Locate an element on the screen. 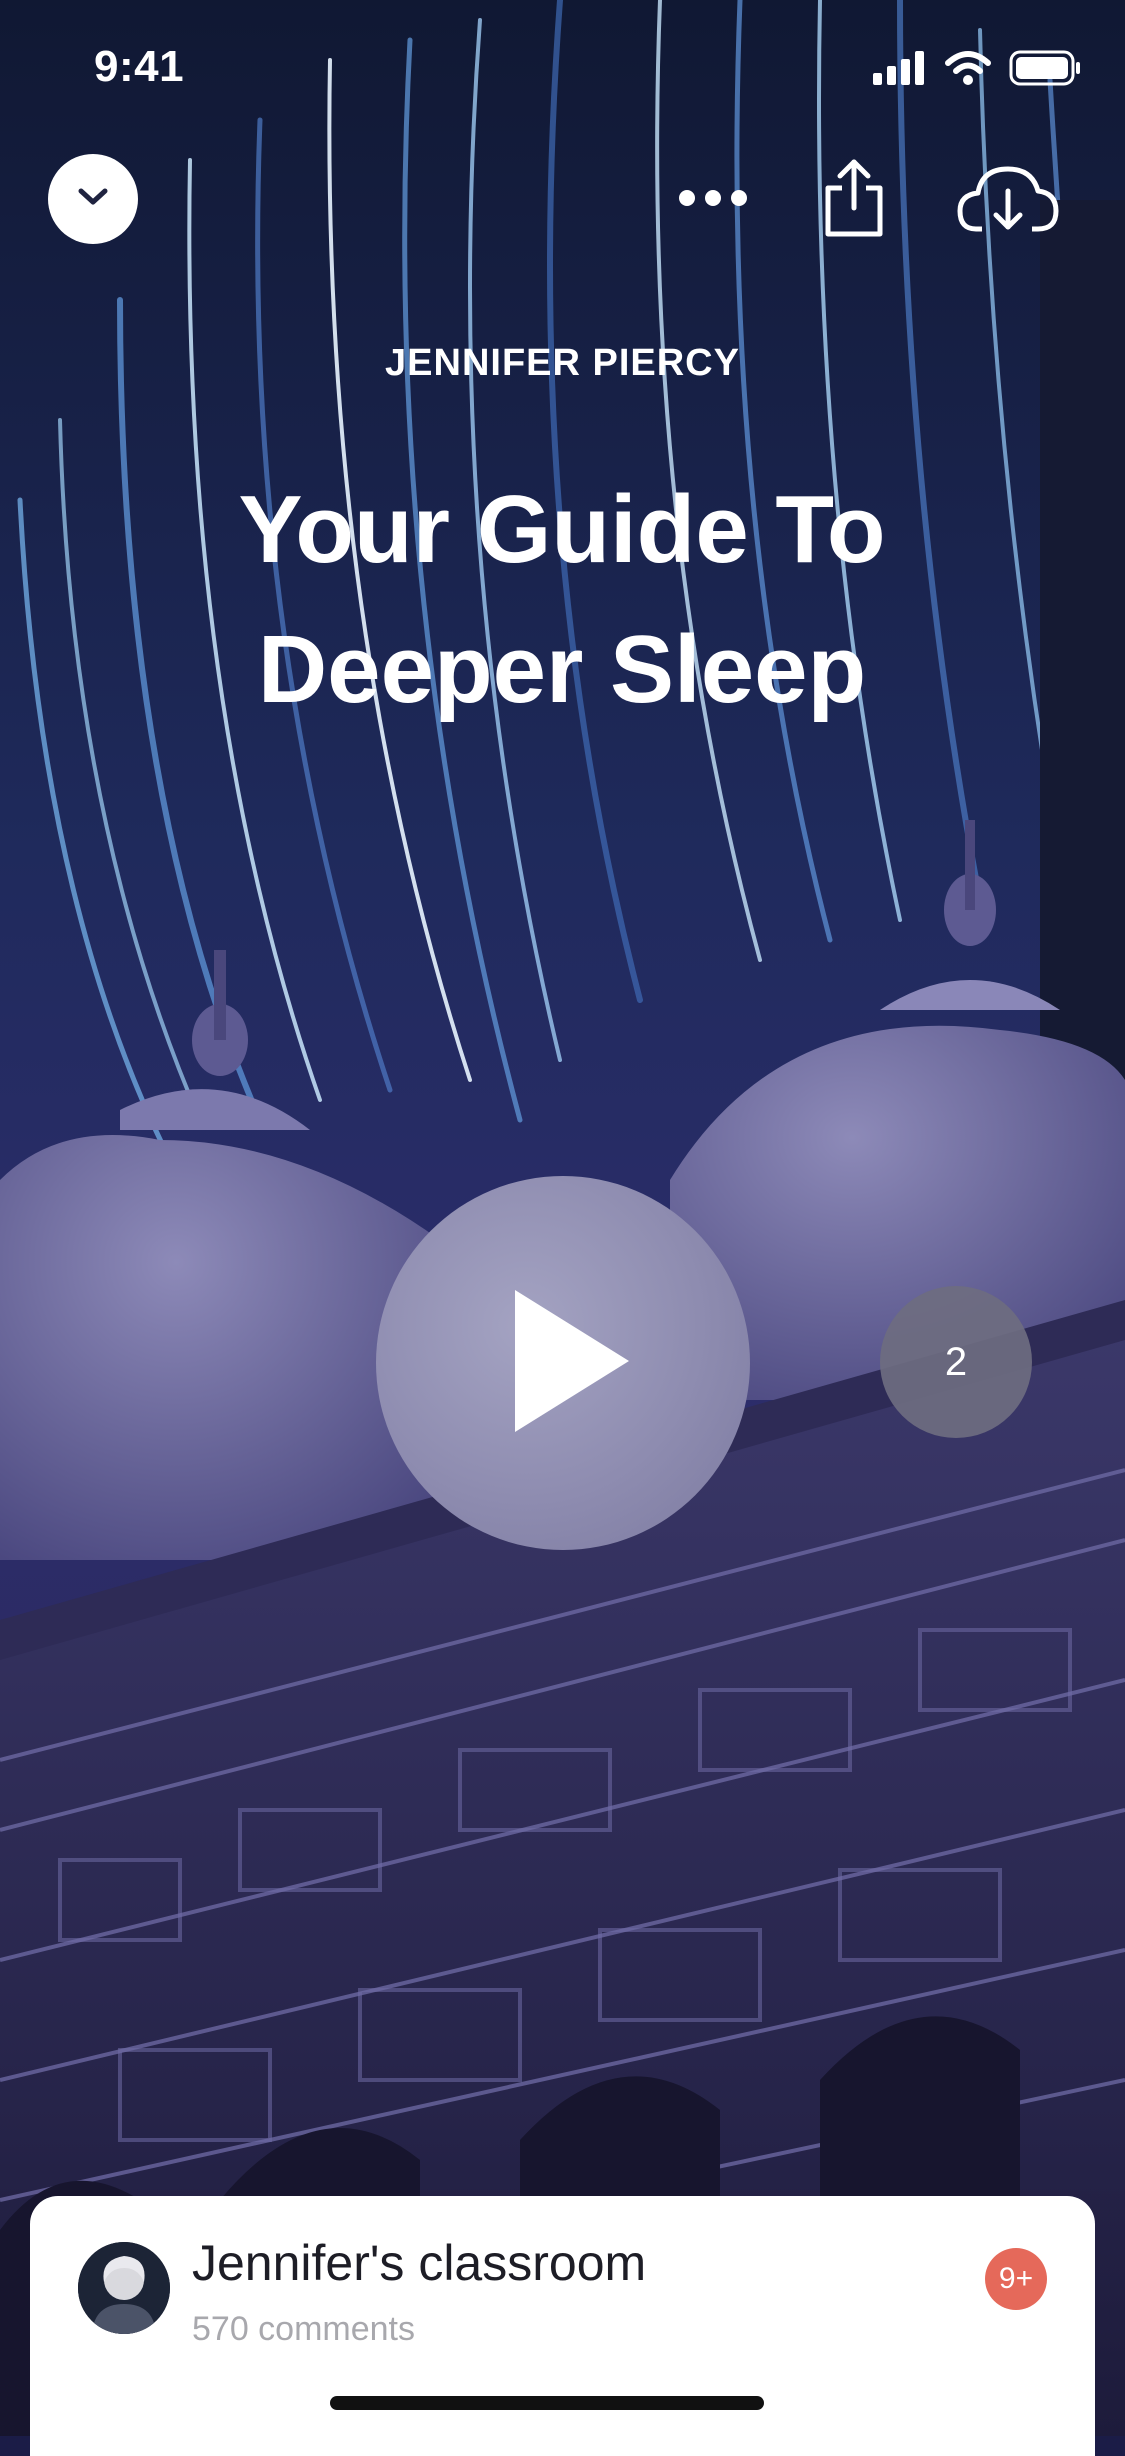 The image size is (1125, 2456). more-icon is located at coordinates (713, 200).